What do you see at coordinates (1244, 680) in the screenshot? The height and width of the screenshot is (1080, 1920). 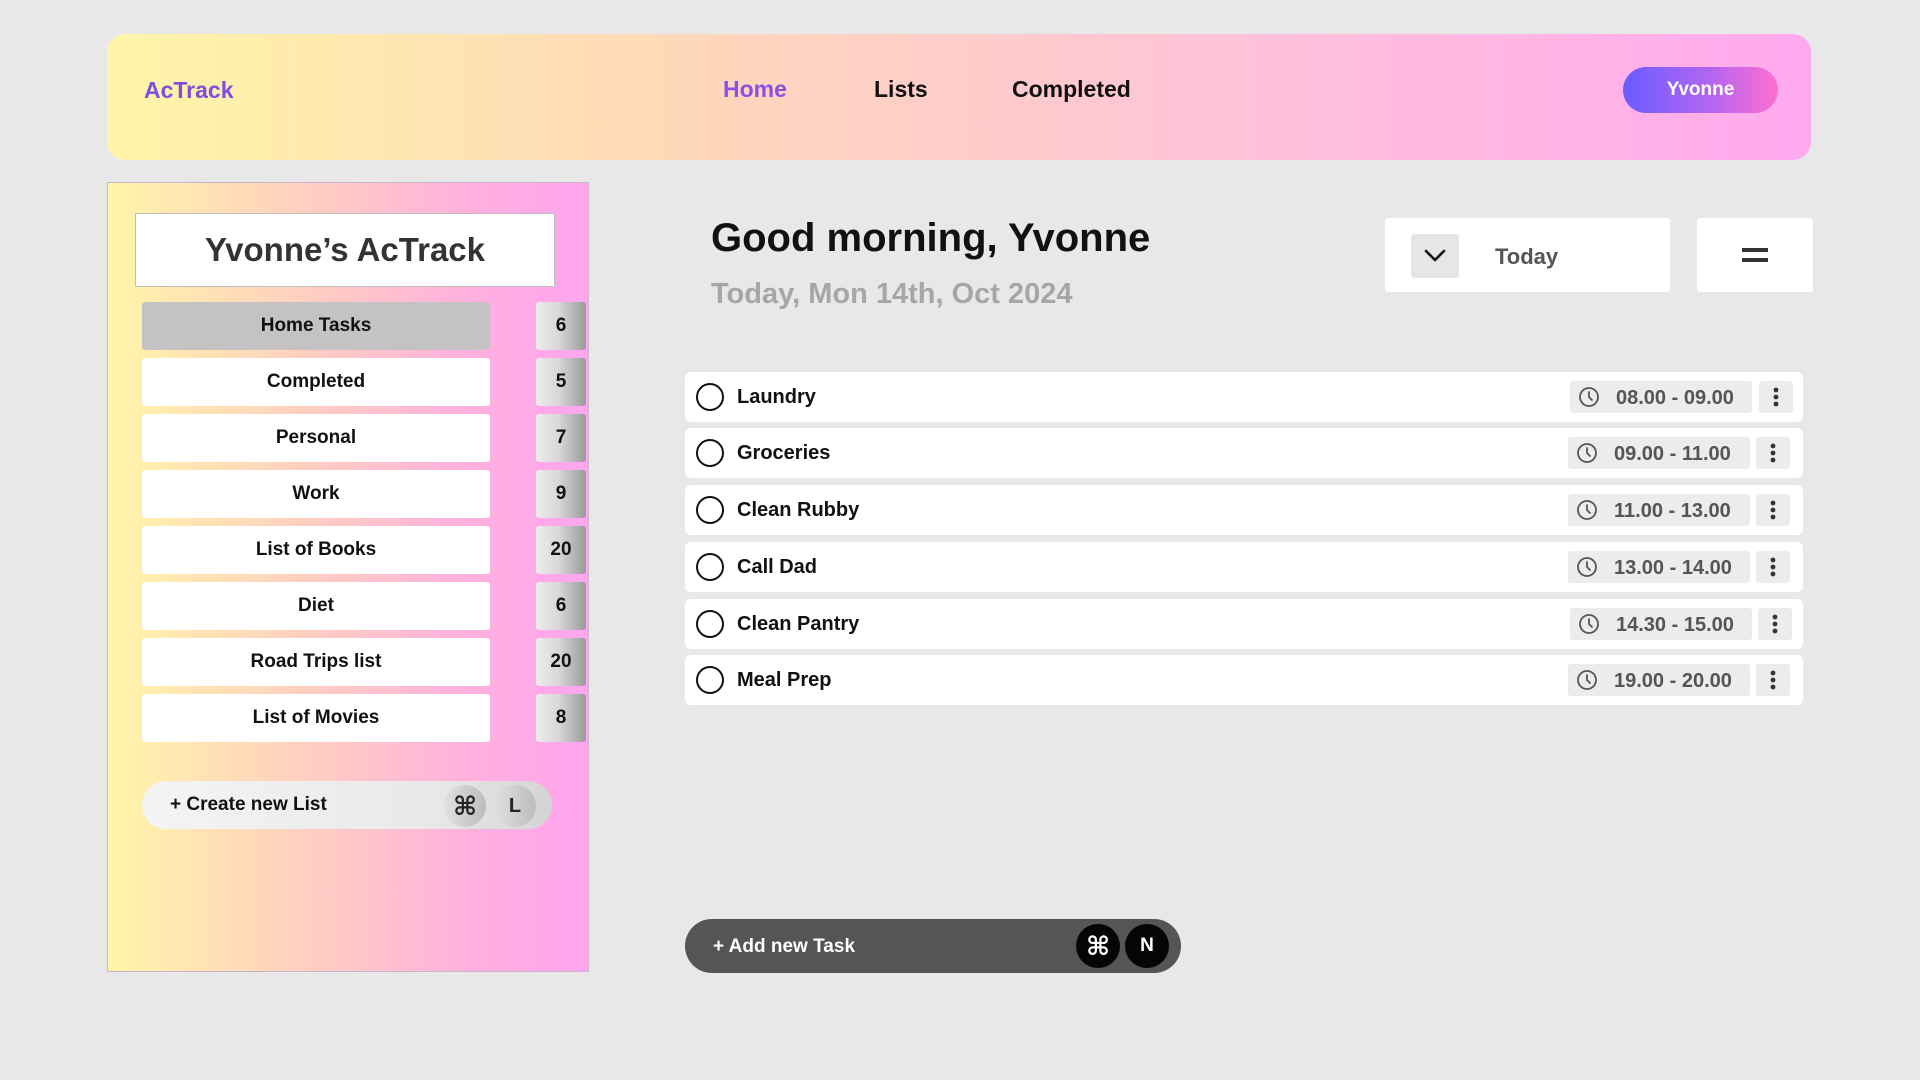 I see `task-row: Meal Prep 19.00 - 20.00` at bounding box center [1244, 680].